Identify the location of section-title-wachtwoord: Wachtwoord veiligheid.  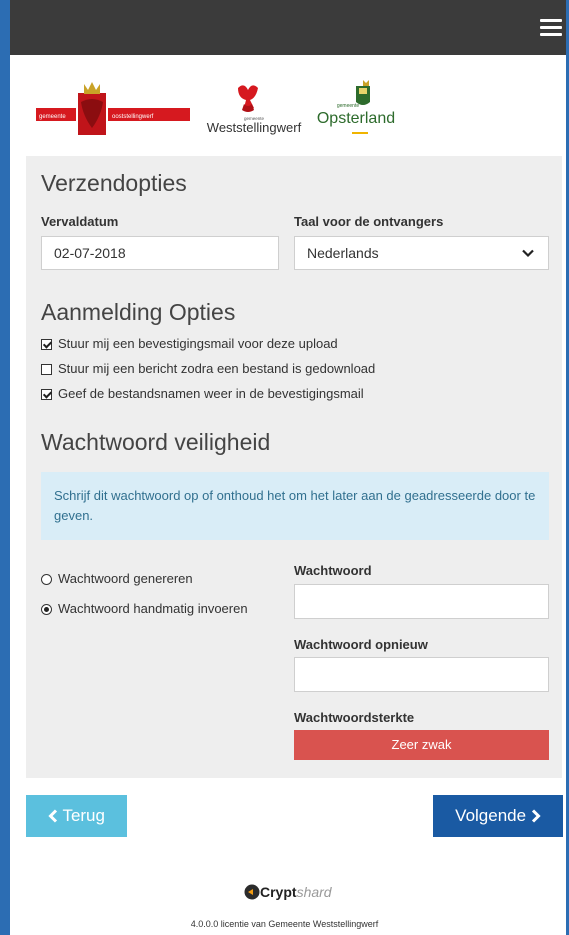
(156, 442).